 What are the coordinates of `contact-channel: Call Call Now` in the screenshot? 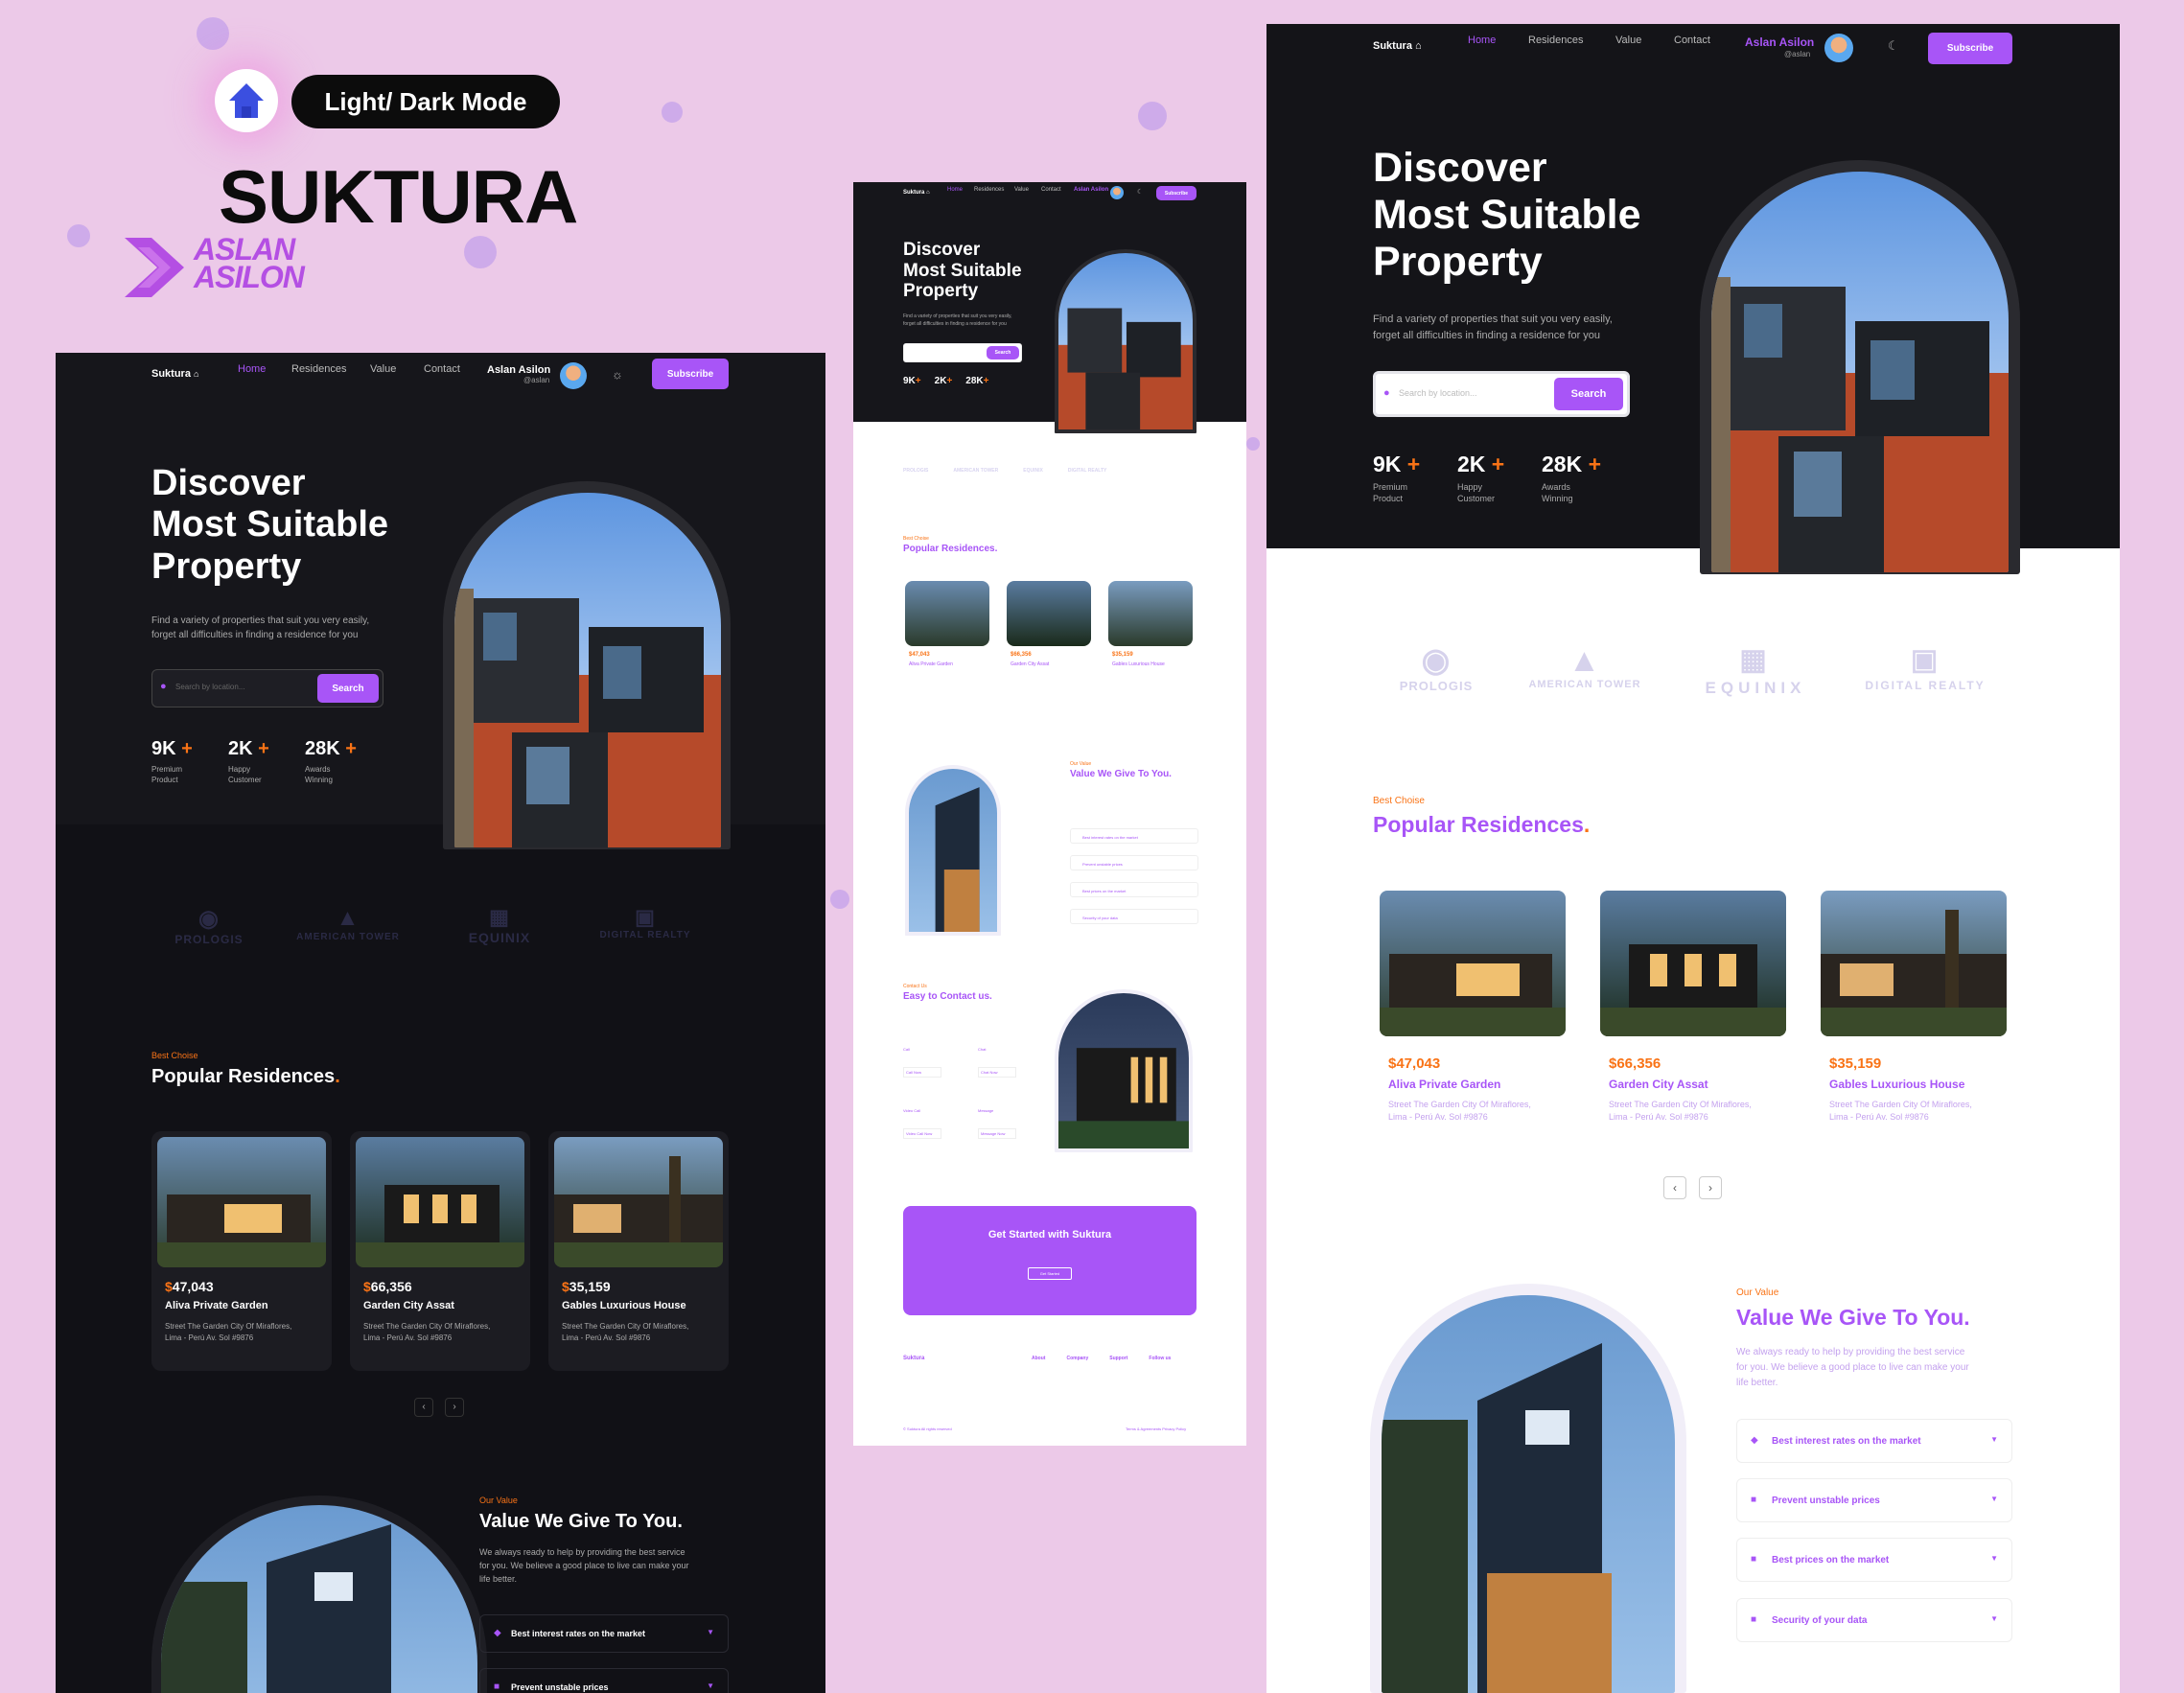 It's located at (922, 1062).